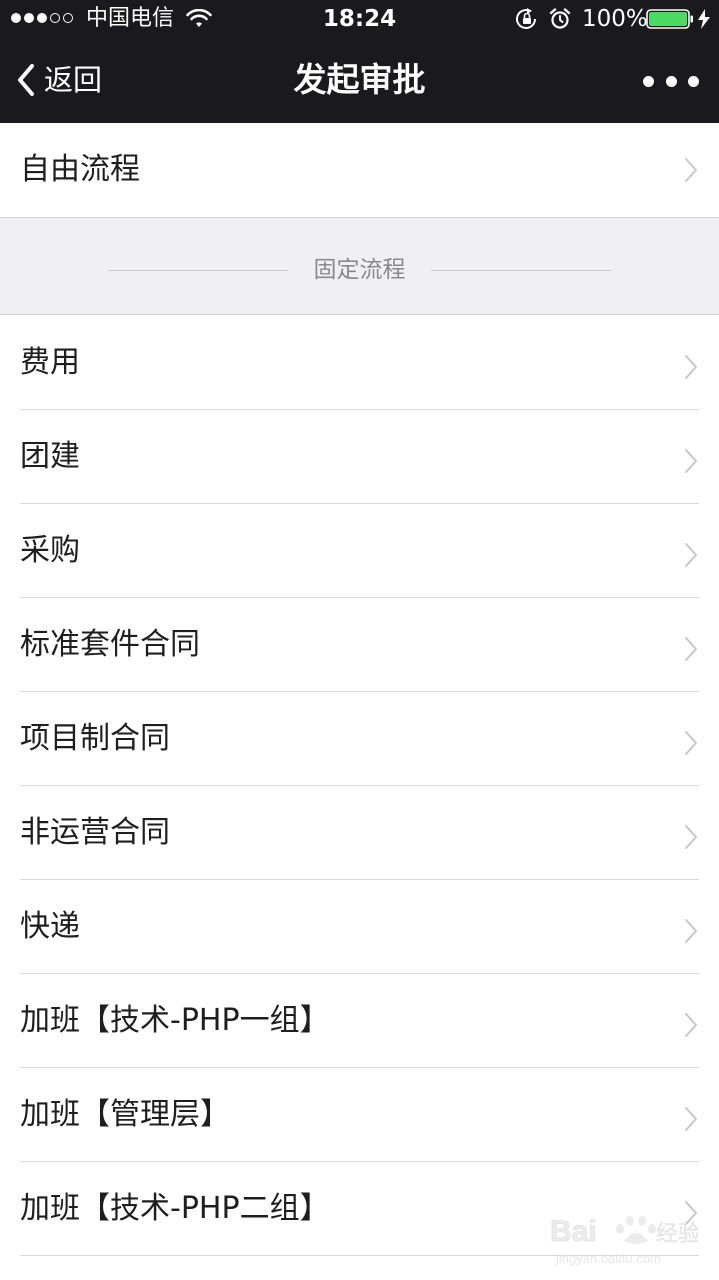 The height and width of the screenshot is (1280, 719). What do you see at coordinates (359, 1255) in the screenshot?
I see `row-divider` at bounding box center [359, 1255].